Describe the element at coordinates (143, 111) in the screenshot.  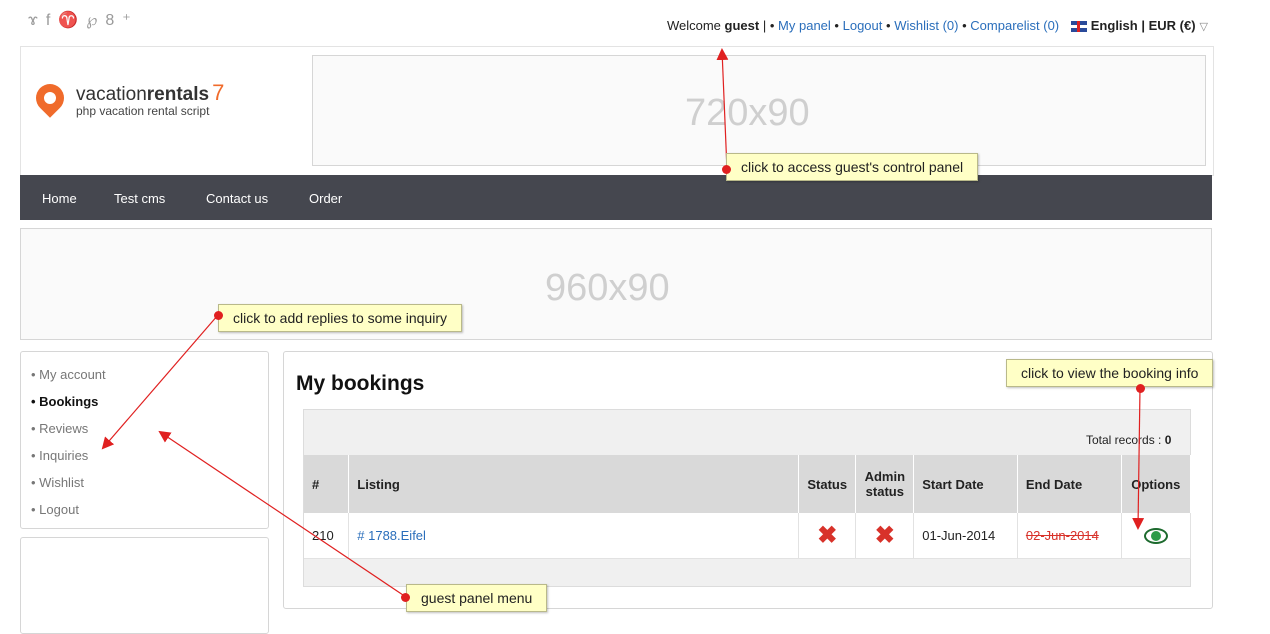
I see `logo-tagline: php vacation rental script` at that location.